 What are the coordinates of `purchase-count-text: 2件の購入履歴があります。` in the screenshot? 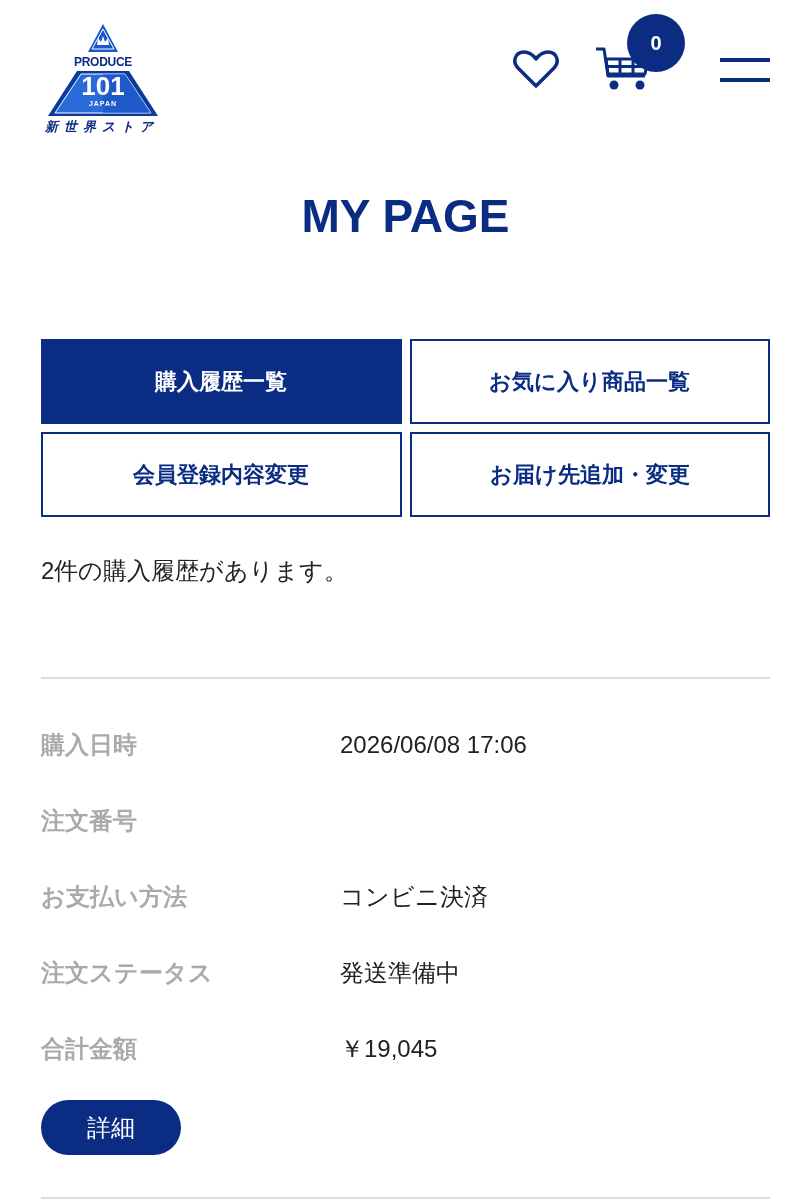 It's located at (195, 571).